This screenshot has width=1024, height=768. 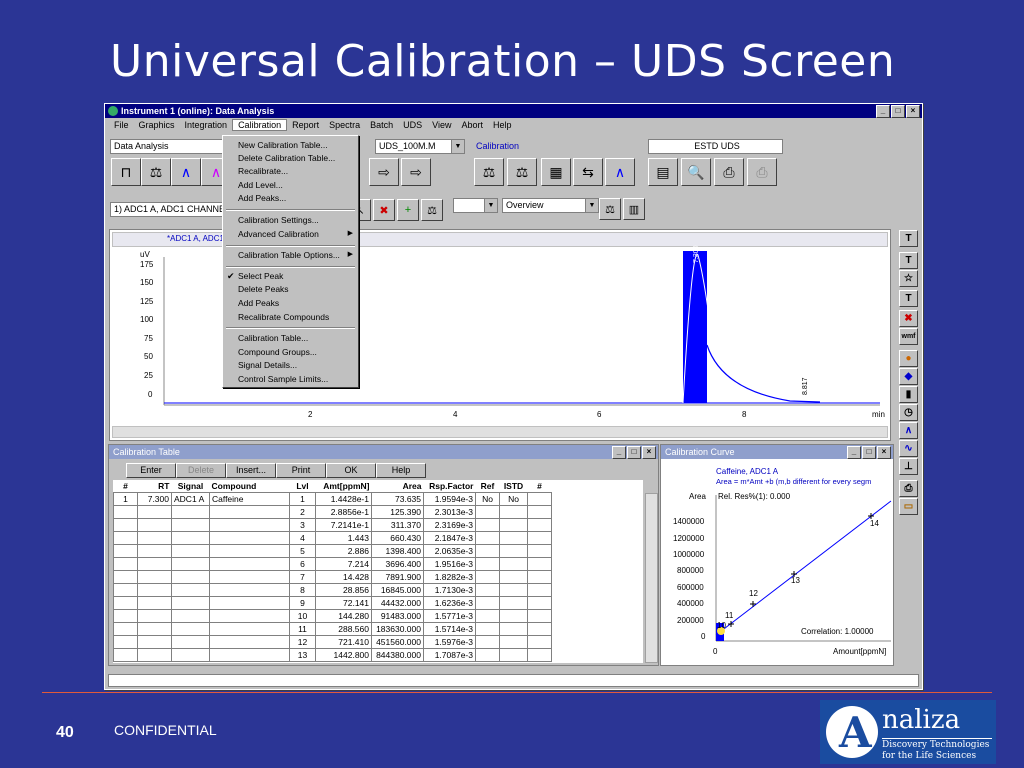 I want to click on table-cell: 6, so click(x=302, y=564).